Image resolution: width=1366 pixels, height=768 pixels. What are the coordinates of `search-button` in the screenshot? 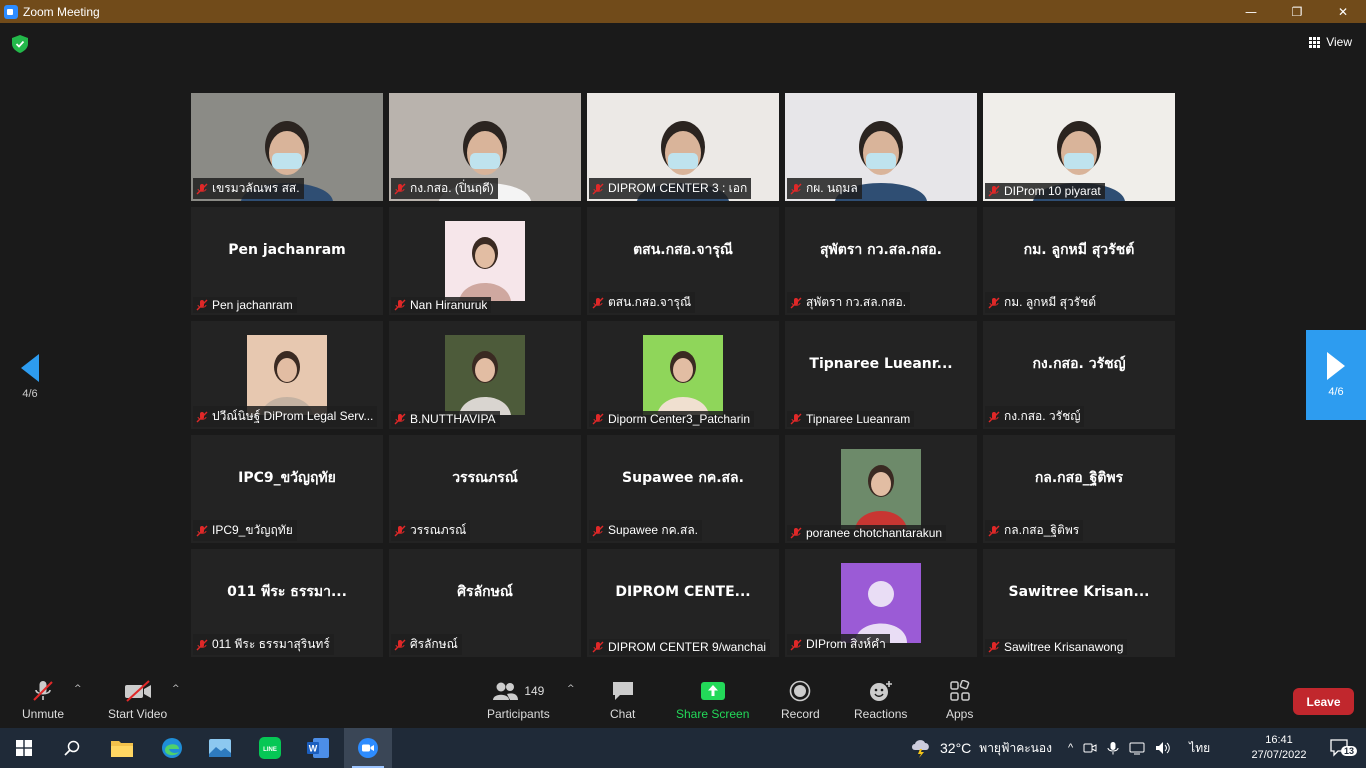 It's located at (72, 748).